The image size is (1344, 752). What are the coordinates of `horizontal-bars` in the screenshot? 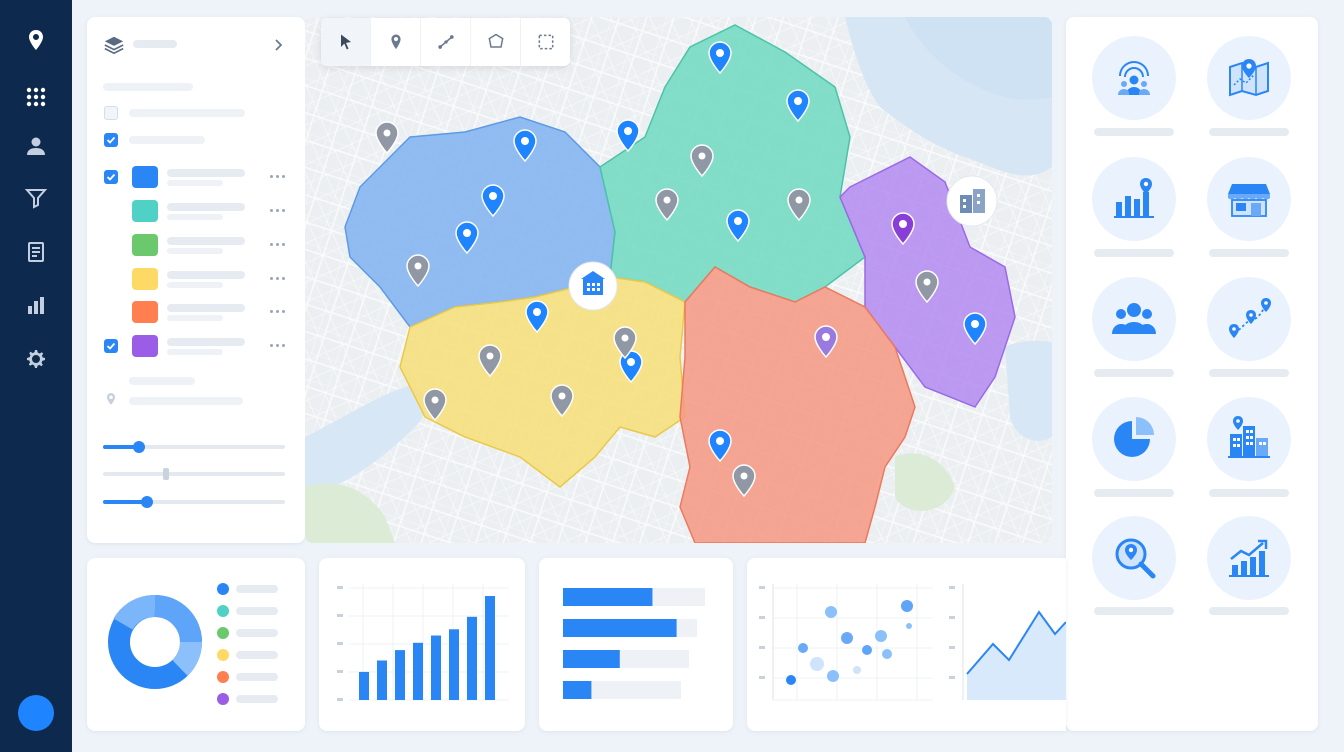 It's located at (634, 643).